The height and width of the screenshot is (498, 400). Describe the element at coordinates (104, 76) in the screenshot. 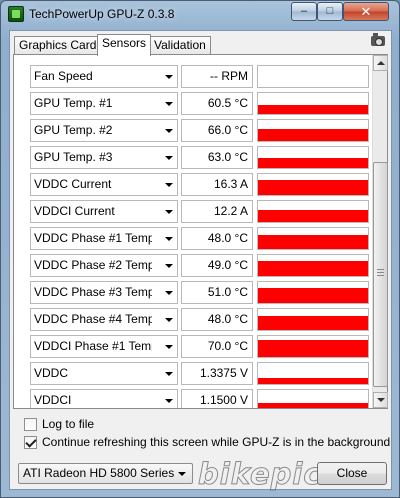

I see `sensor-name-dropdown: Fan Speed` at that location.